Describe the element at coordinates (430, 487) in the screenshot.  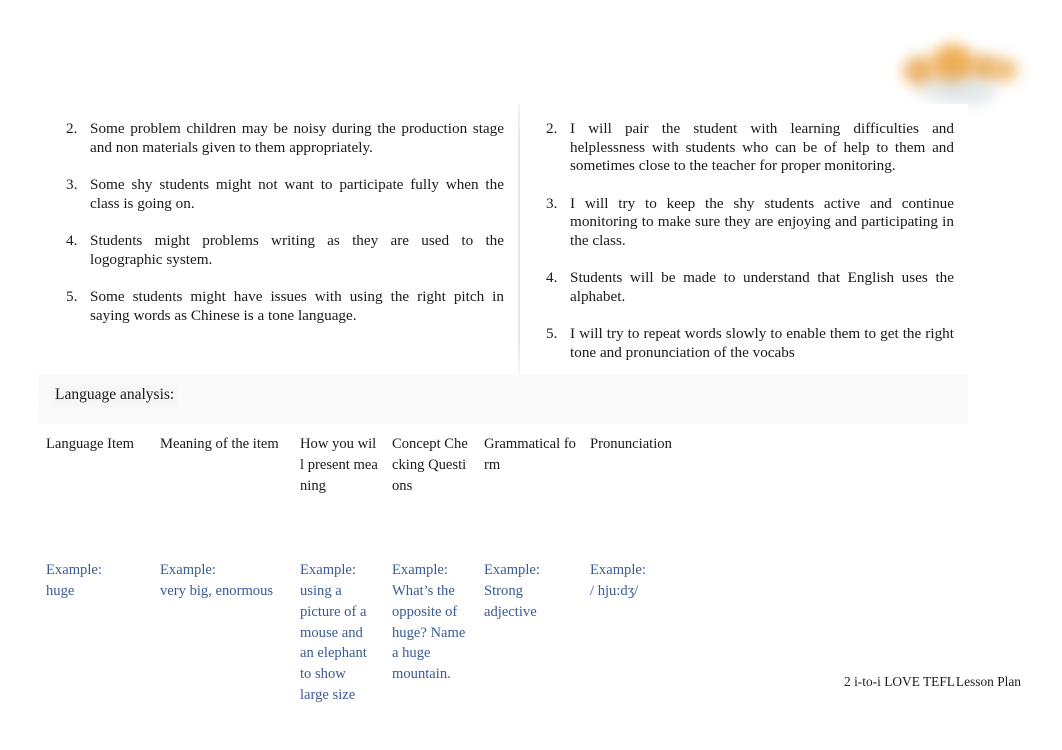
I see `column-header-ccq: Concept Checking Questions` at that location.